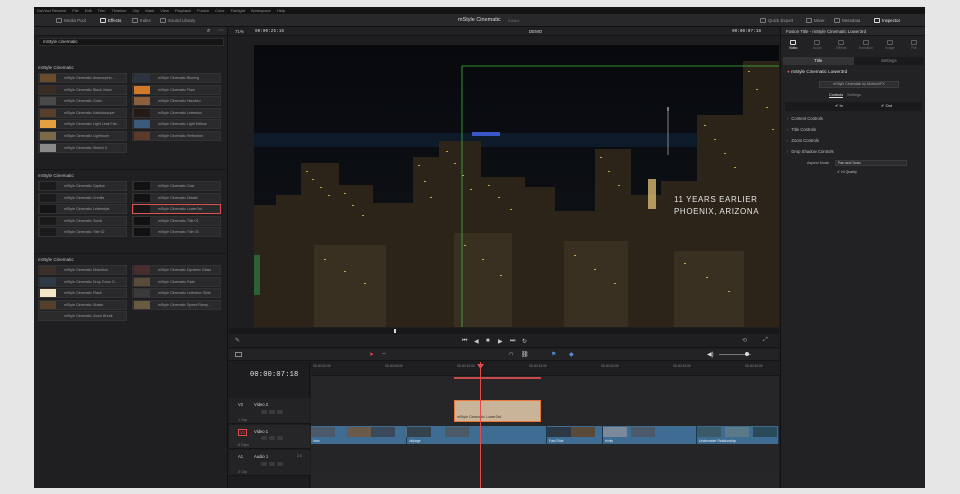  Describe the element at coordinates (208, 31) in the screenshot. I see `search-icon: ⌕` at that location.